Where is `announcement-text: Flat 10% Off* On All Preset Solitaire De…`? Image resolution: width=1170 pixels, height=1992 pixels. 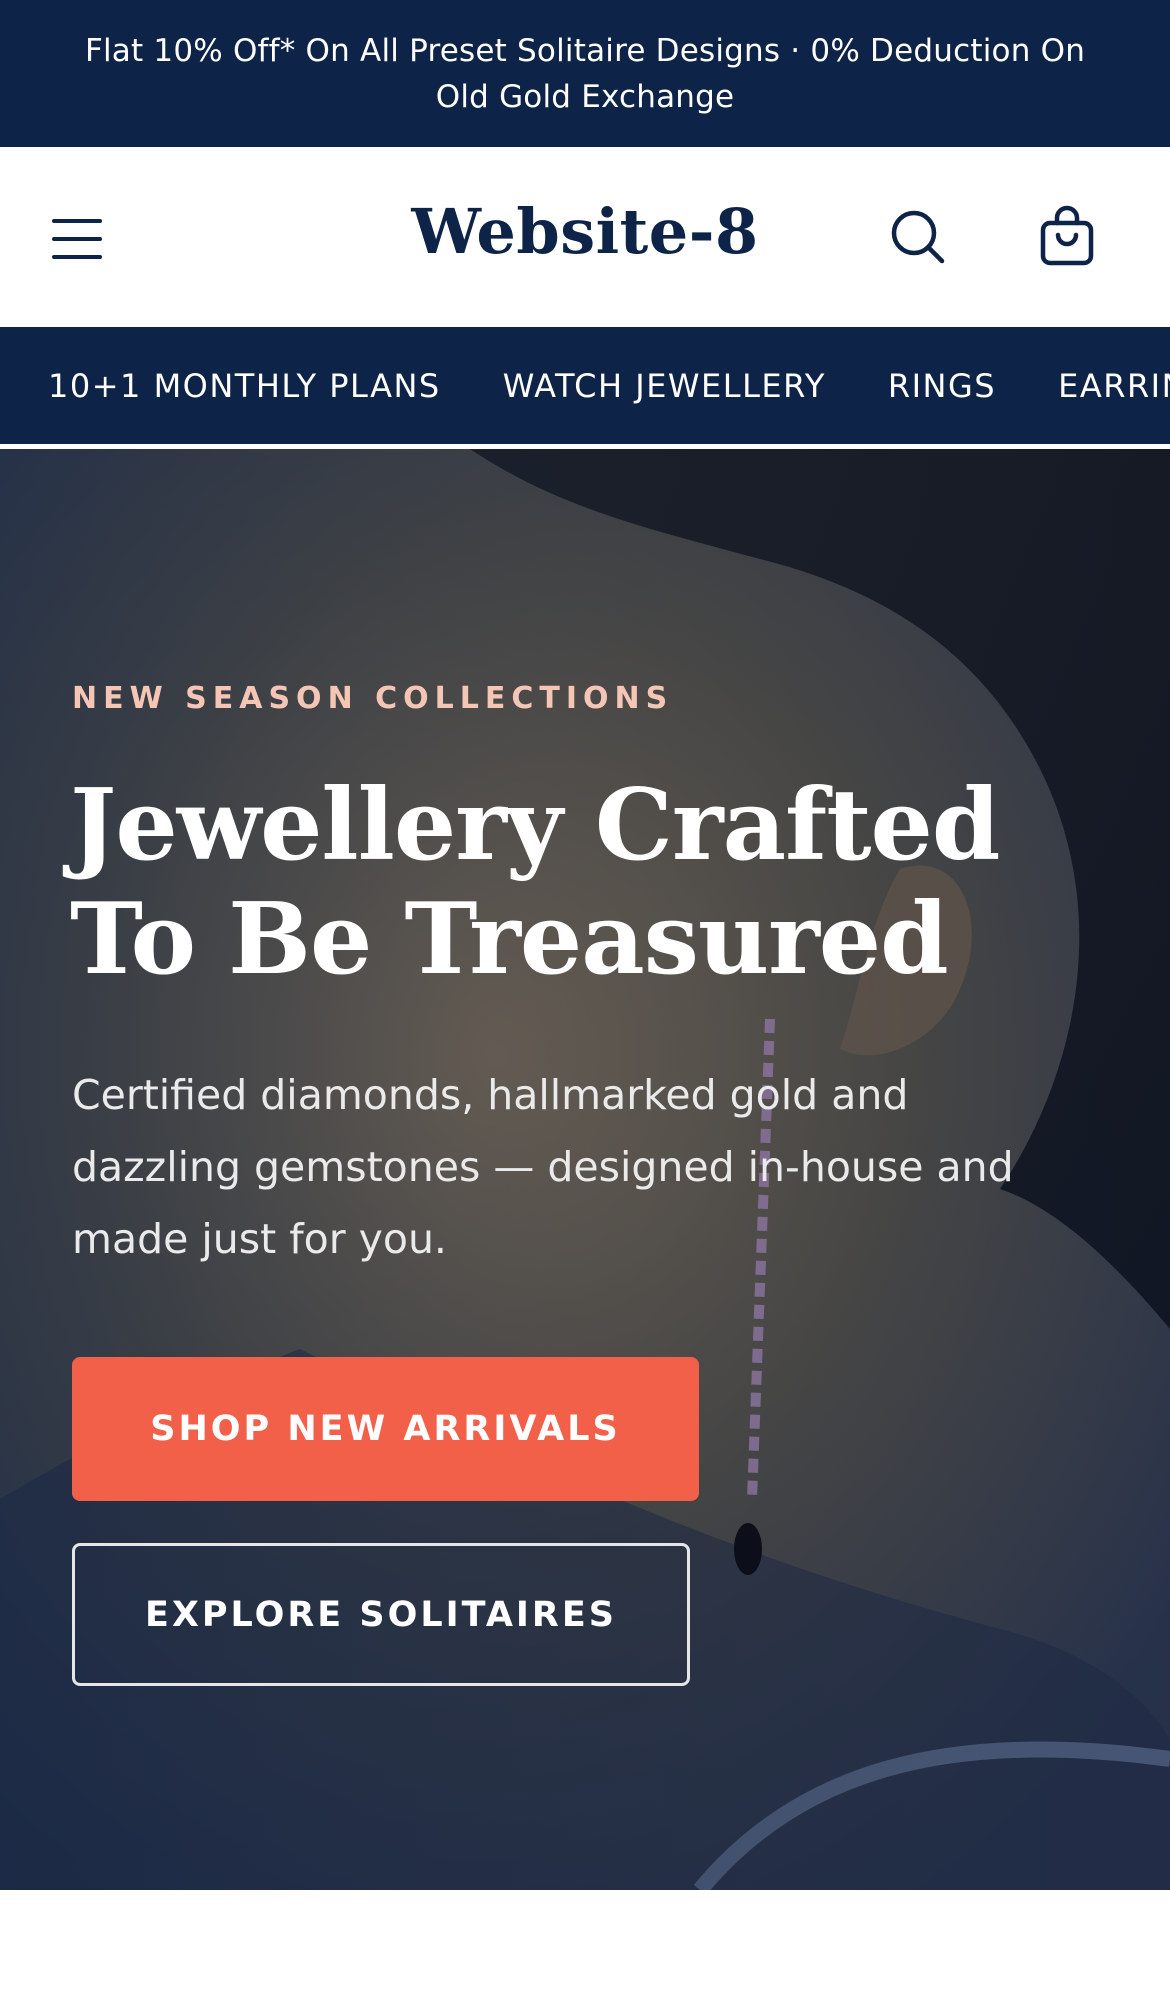 announcement-text: Flat 10% Off* On All Preset Solitaire De… is located at coordinates (585, 73).